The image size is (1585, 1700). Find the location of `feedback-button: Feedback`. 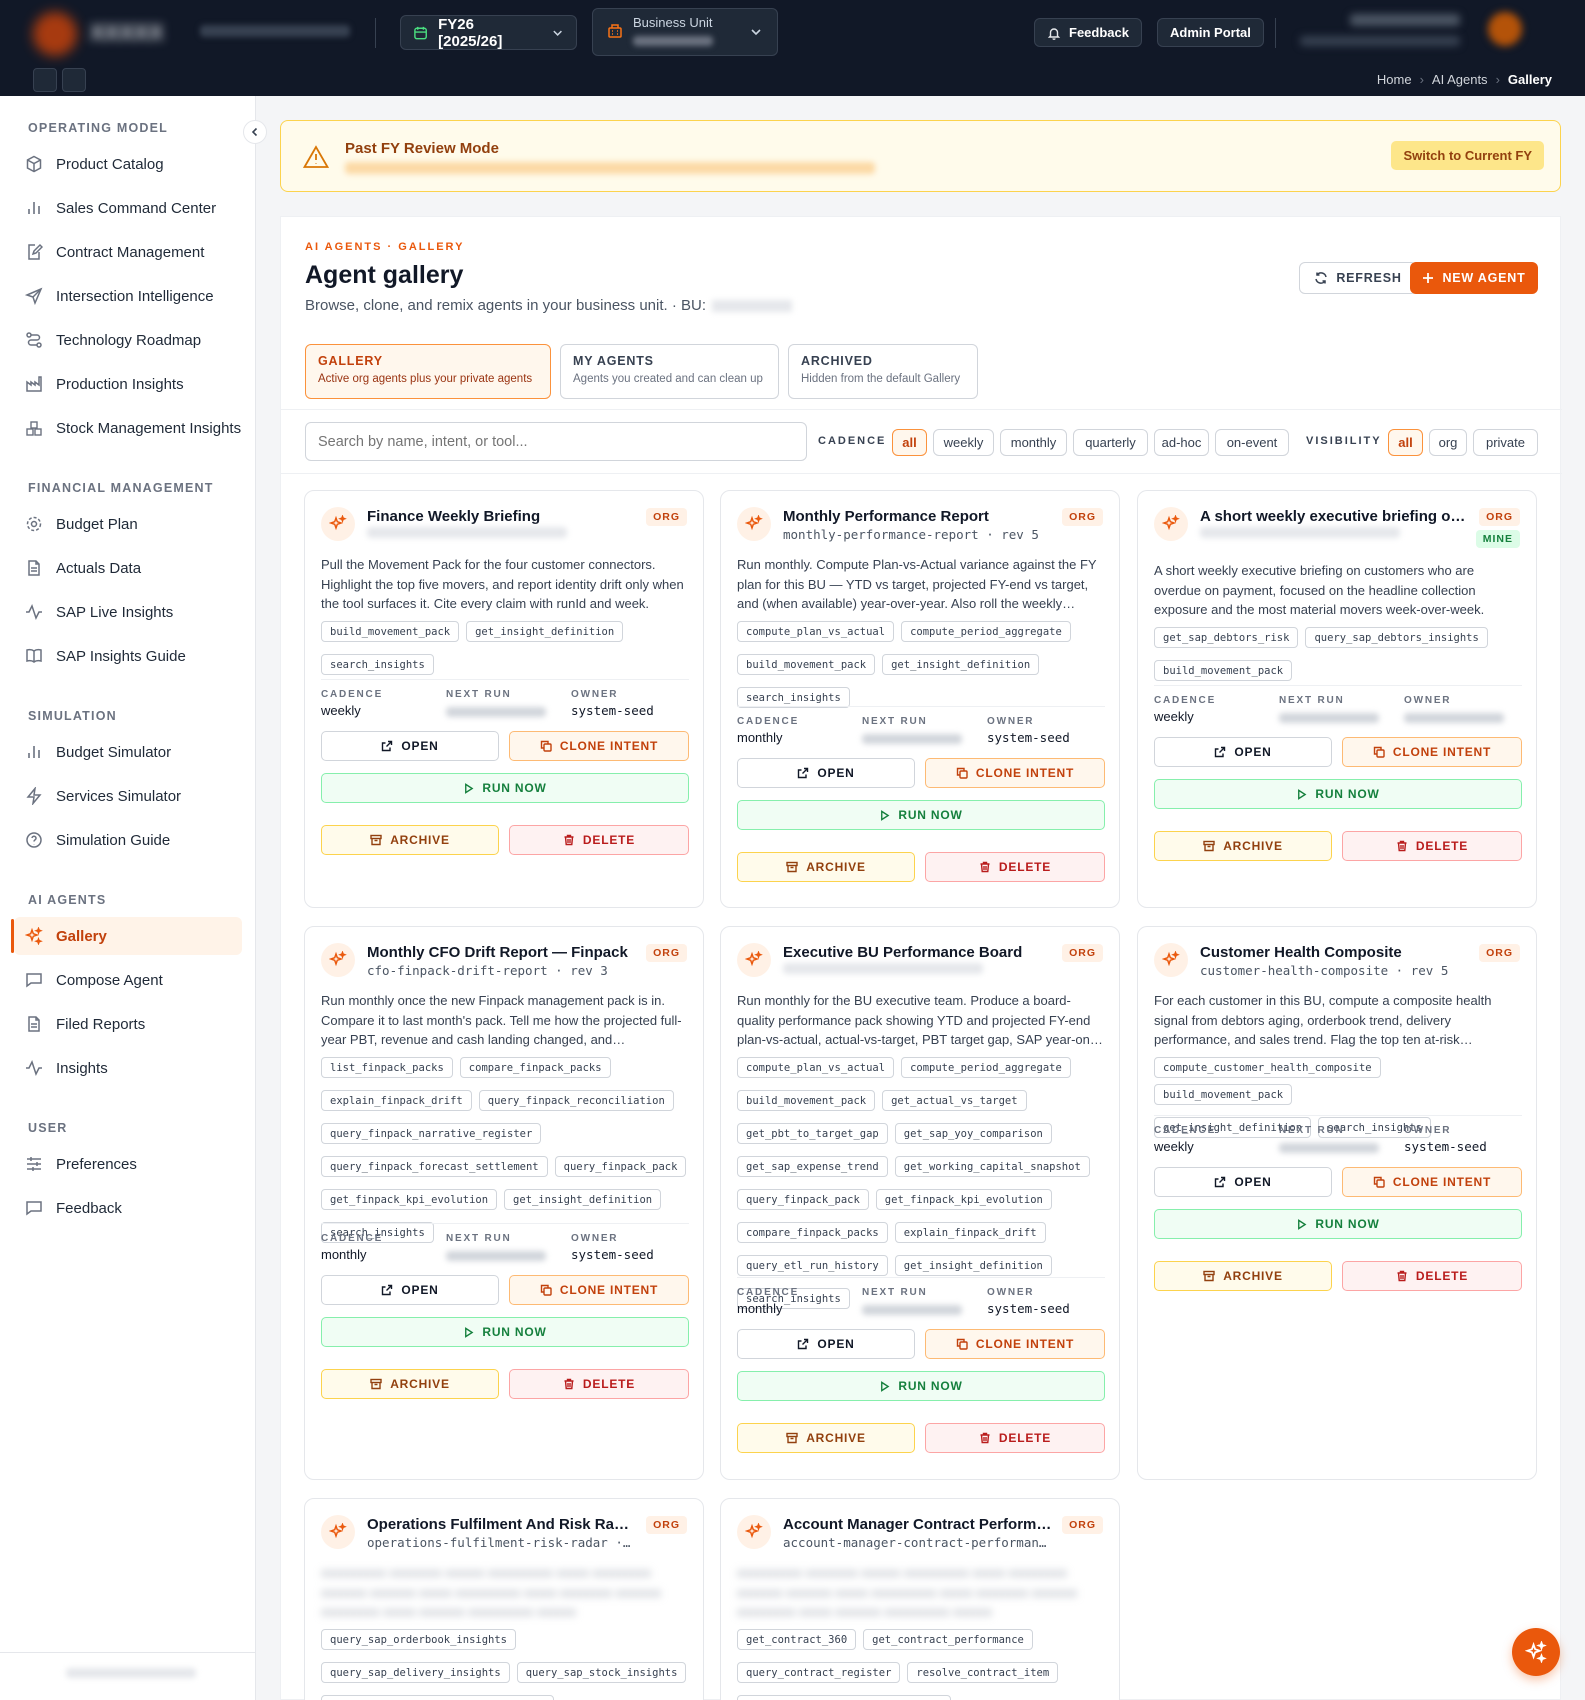

feedback-button: Feedback is located at coordinates (1088, 32).